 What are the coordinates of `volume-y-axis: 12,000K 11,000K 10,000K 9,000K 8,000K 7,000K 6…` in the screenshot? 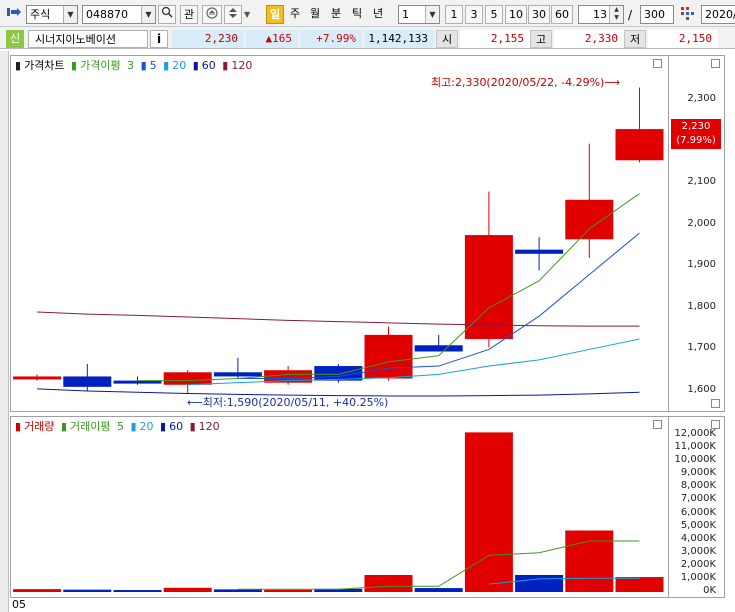 It's located at (696, 507).